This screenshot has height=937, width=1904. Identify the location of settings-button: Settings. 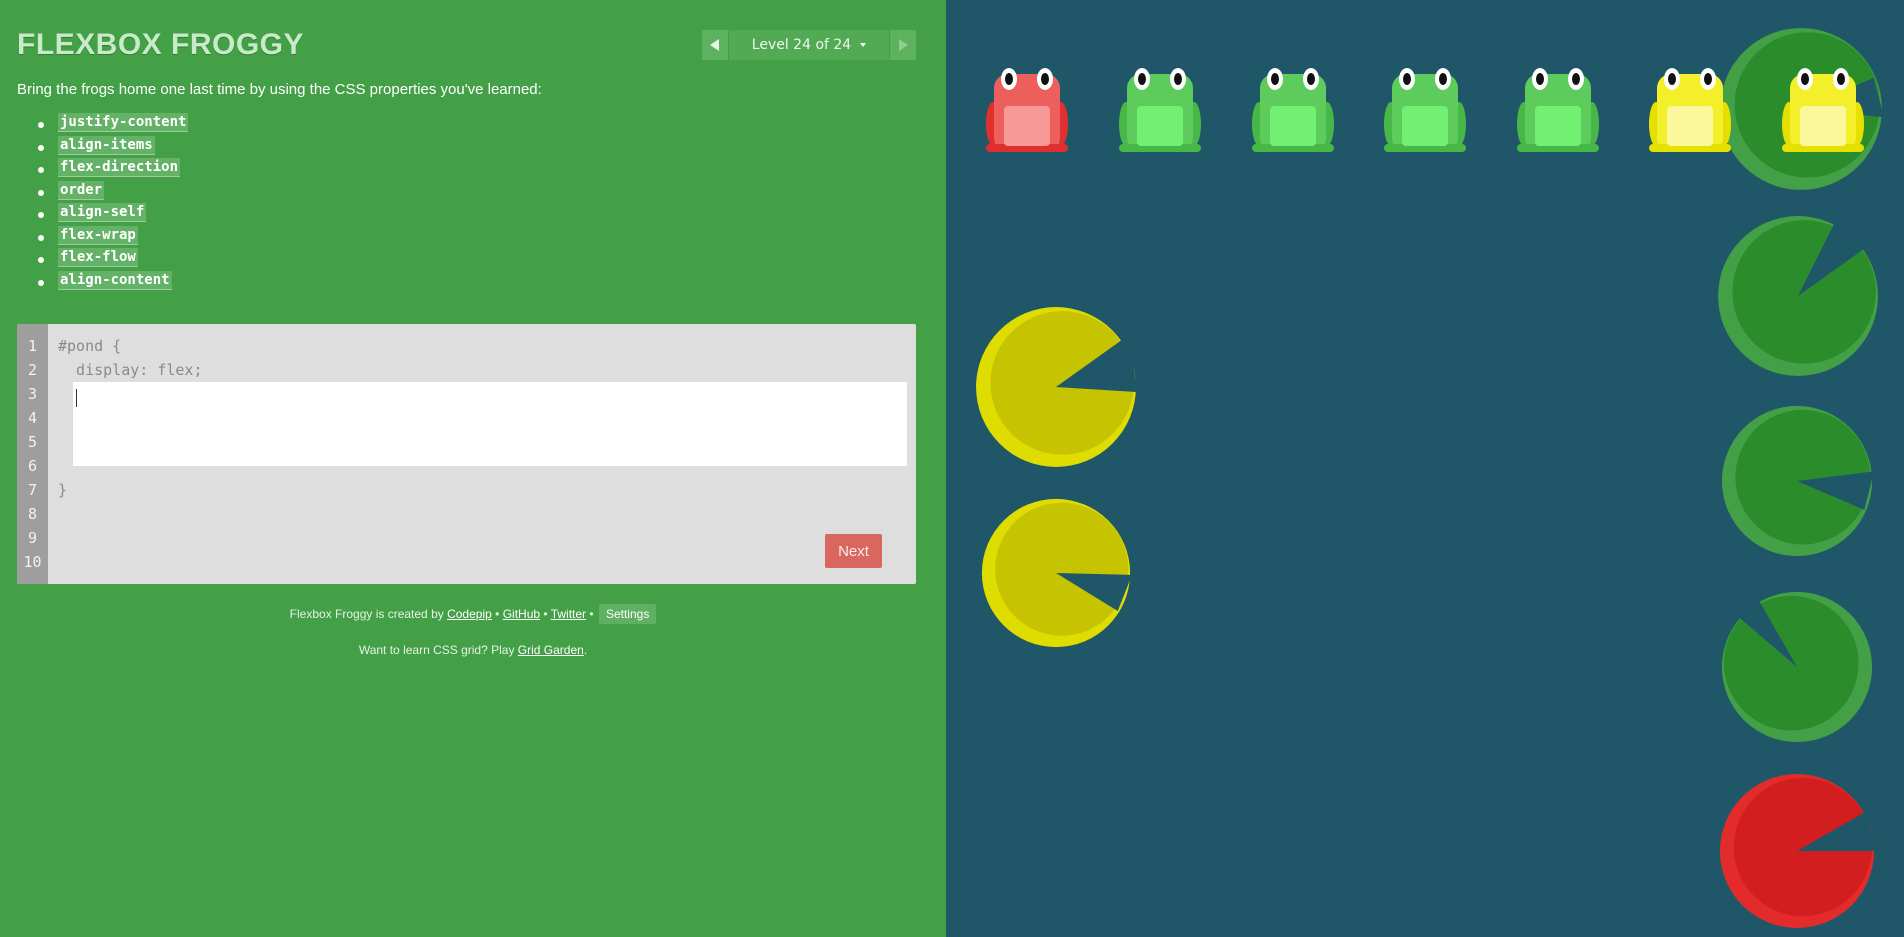
(627, 614).